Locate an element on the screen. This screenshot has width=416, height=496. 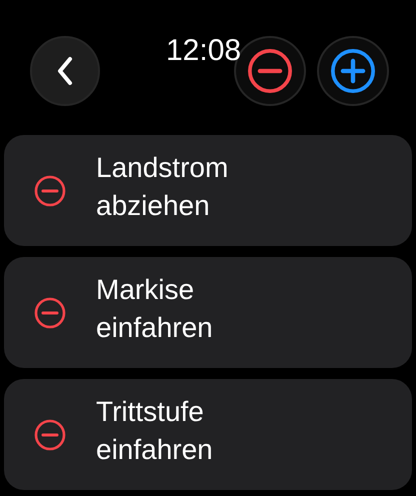
plus-icon is located at coordinates (353, 71).